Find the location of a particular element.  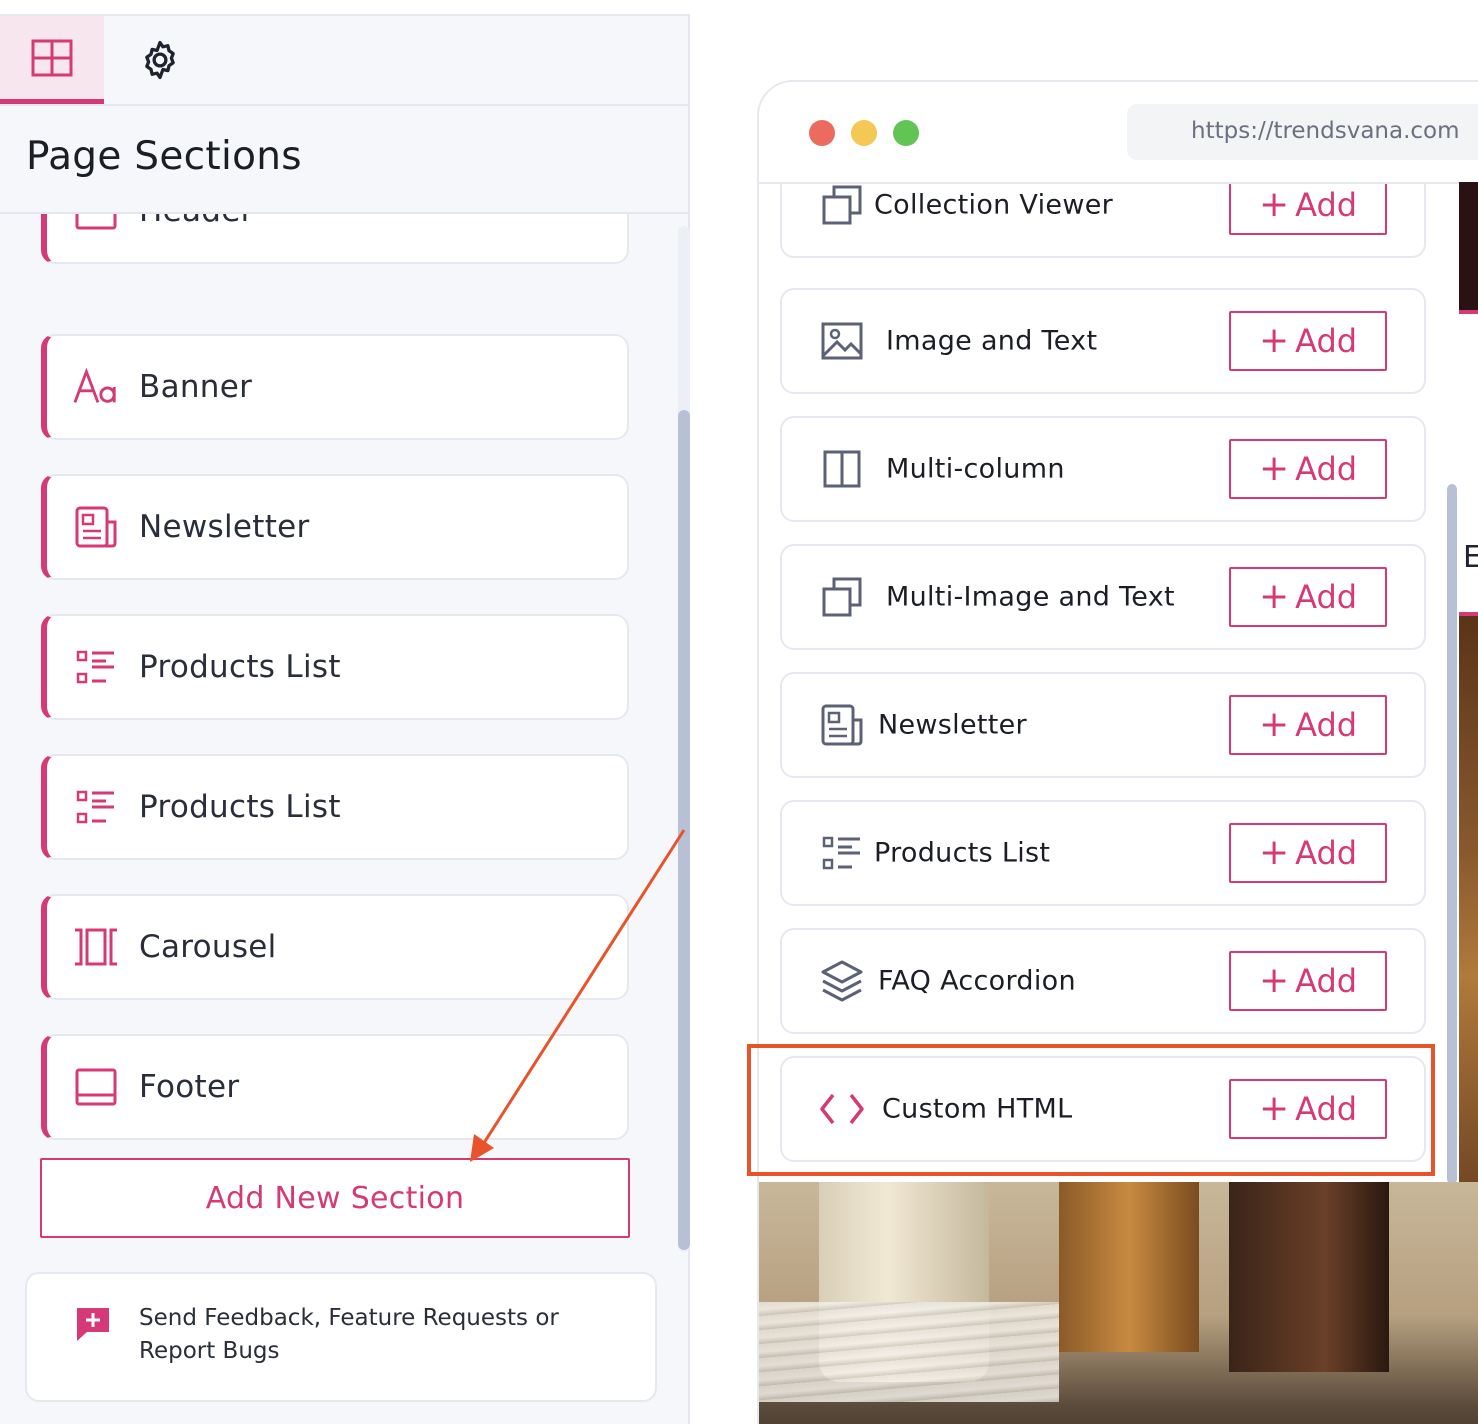

candles-photo is located at coordinates (1118, 1303).